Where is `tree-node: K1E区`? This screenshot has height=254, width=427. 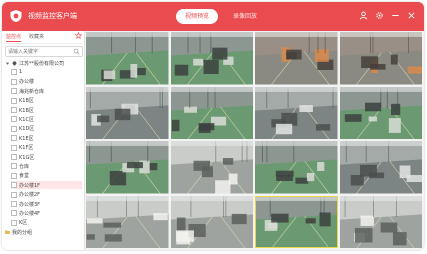 tree-node: K1E区 is located at coordinates (46, 138).